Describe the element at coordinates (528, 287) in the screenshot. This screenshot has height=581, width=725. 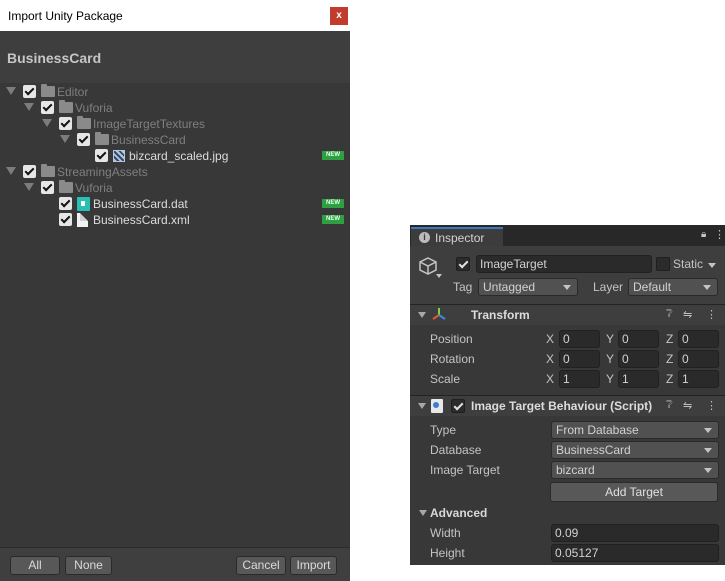
I see `tag-dropdown: Untagged` at that location.